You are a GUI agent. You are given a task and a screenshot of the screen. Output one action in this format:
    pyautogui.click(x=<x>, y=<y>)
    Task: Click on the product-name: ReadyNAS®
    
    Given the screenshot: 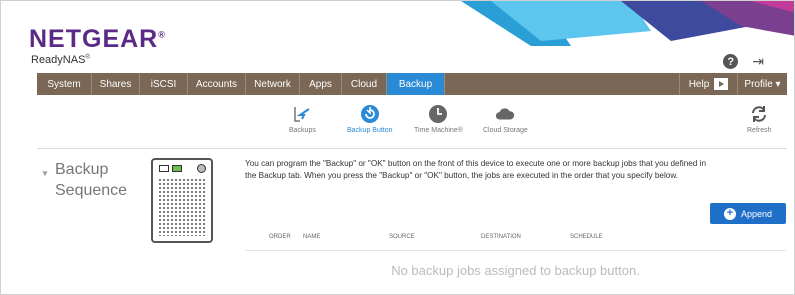 What is the action you would take?
    pyautogui.click(x=60, y=60)
    